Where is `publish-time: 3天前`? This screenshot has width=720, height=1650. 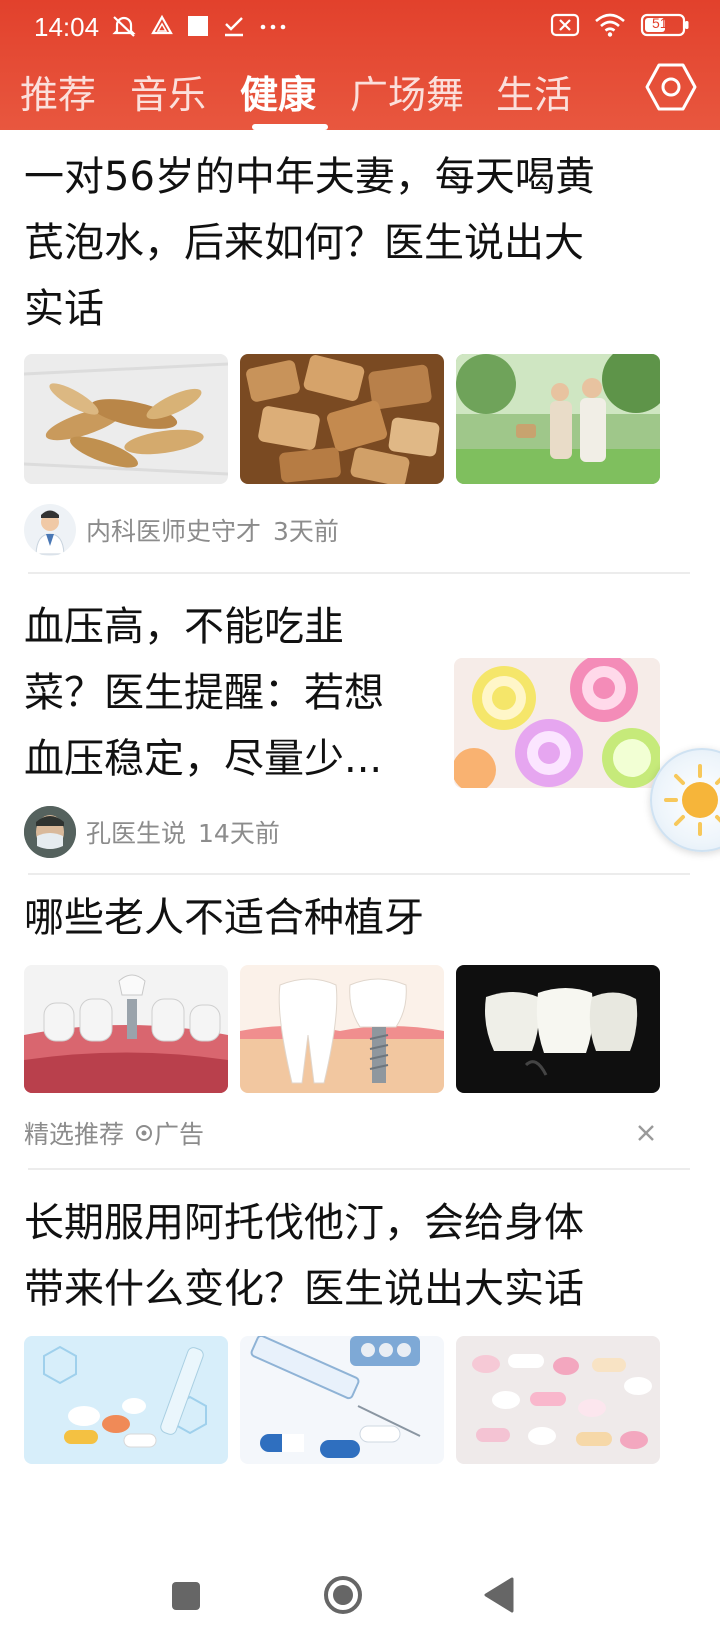
publish-time: 3天前 is located at coordinates (306, 531).